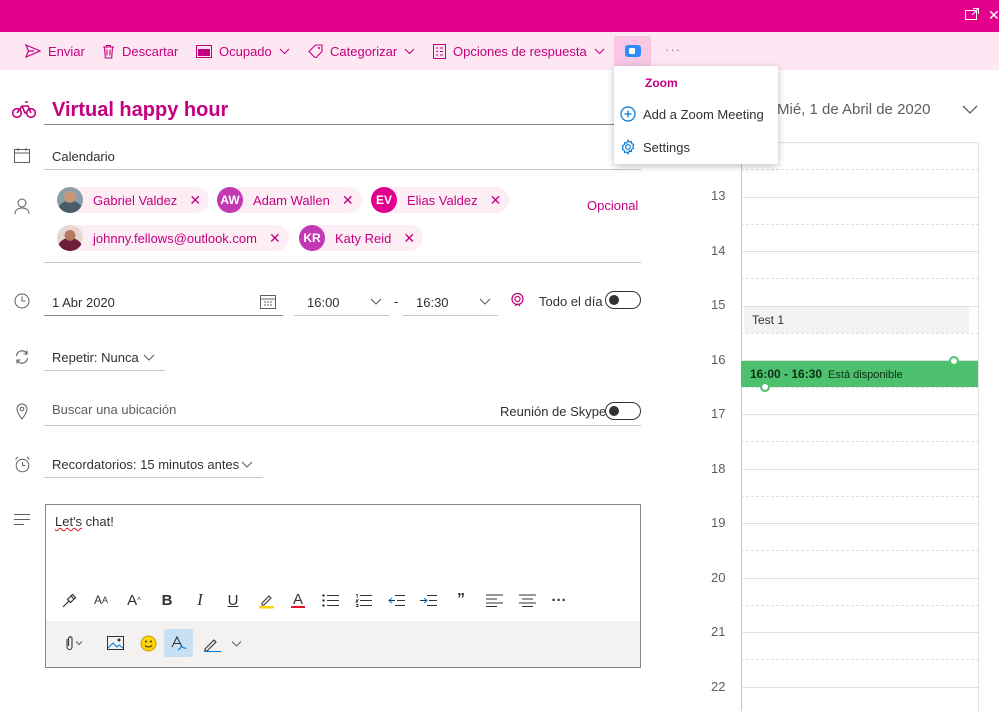  Describe the element at coordinates (718, 686) in the screenshot. I see `hour-label: 22` at that location.